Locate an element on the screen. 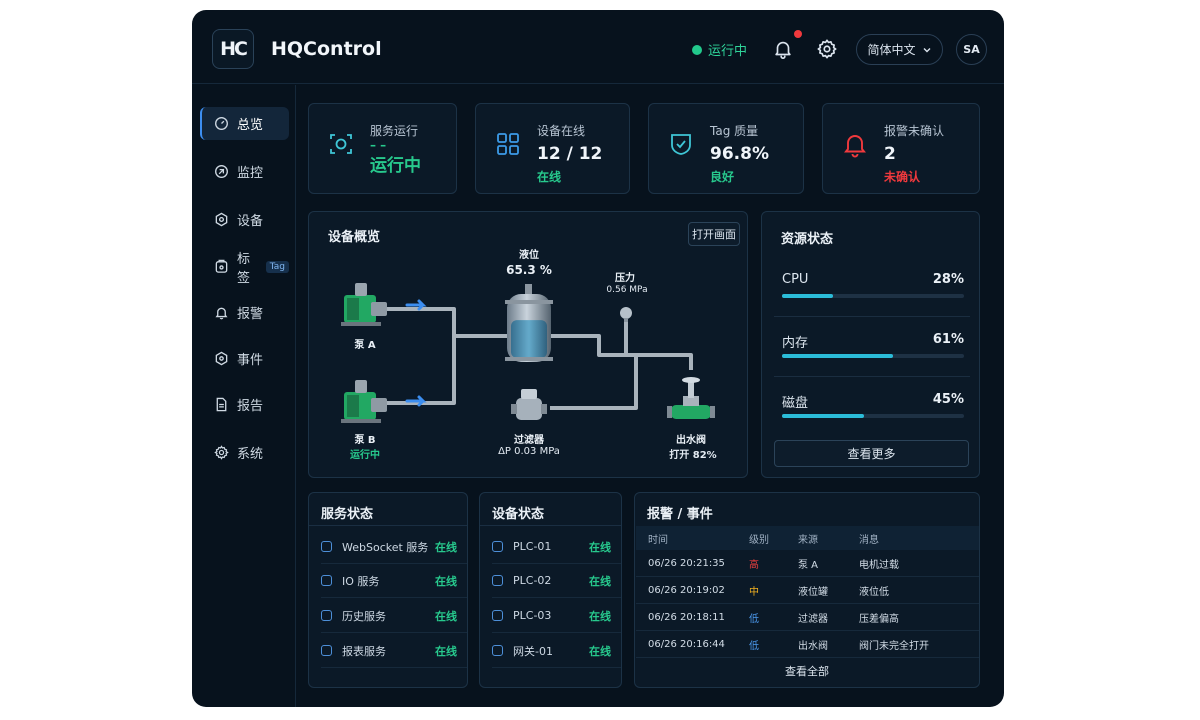  run-status-label: 运行中 is located at coordinates (728, 51).